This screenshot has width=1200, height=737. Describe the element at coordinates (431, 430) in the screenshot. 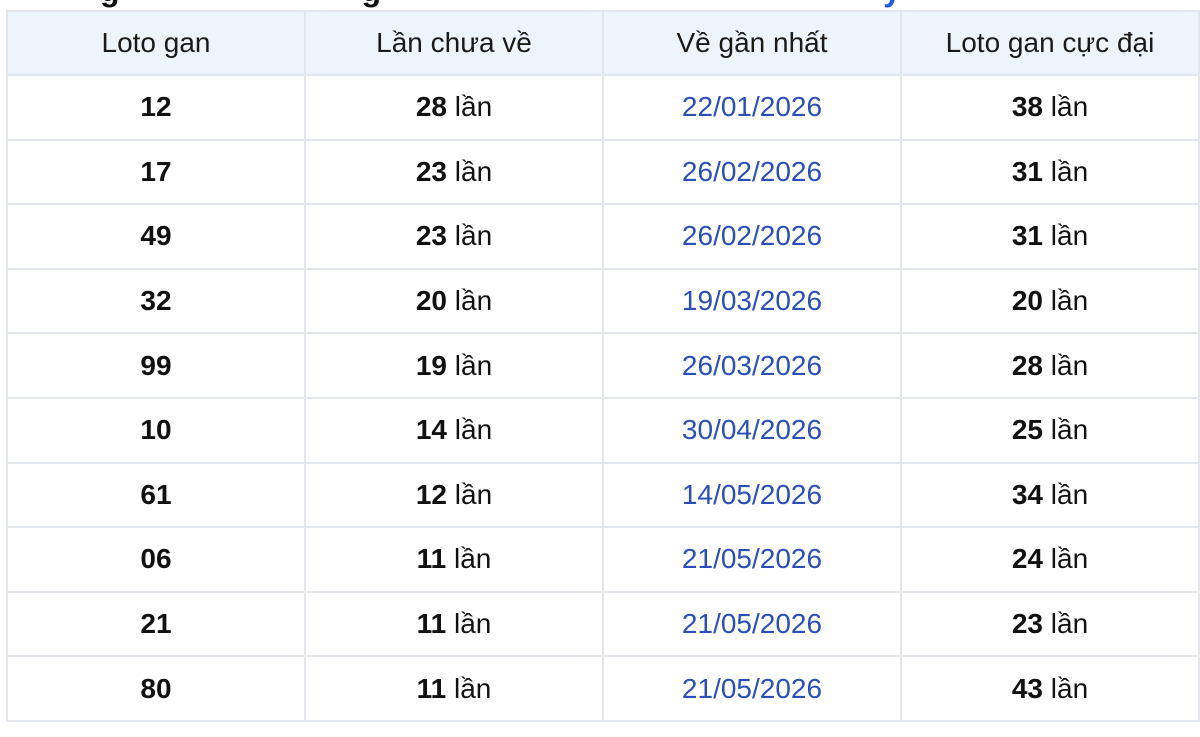

I see `missed-count-value: 14` at that location.